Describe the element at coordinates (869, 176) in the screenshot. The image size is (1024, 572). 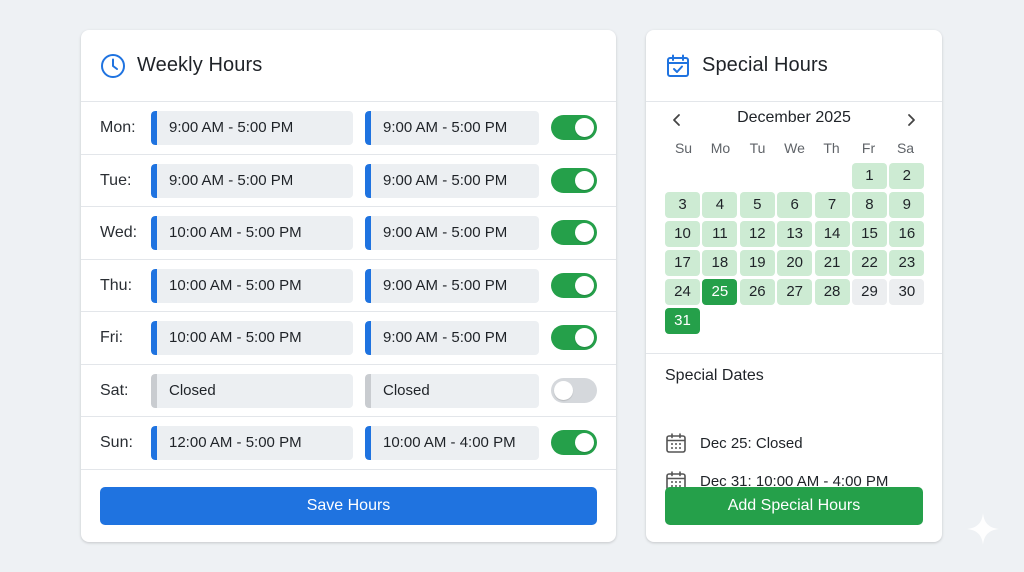
I see `calendar-day: 1` at that location.